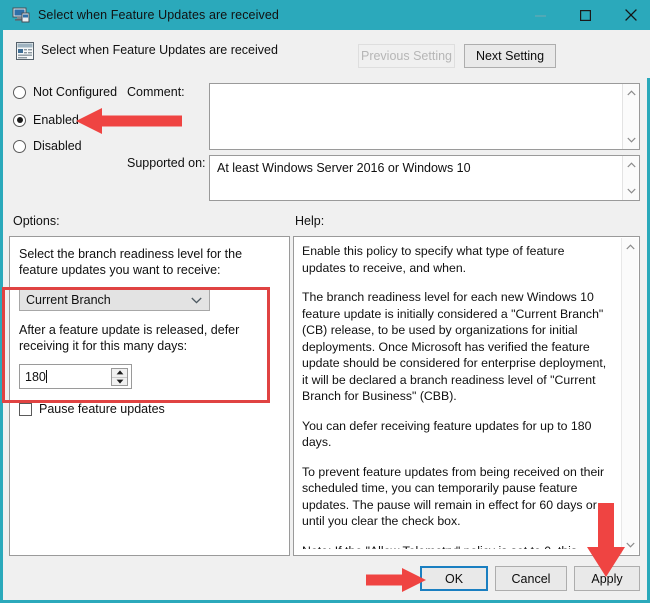  I want to click on stepper-buttons, so click(119, 377).